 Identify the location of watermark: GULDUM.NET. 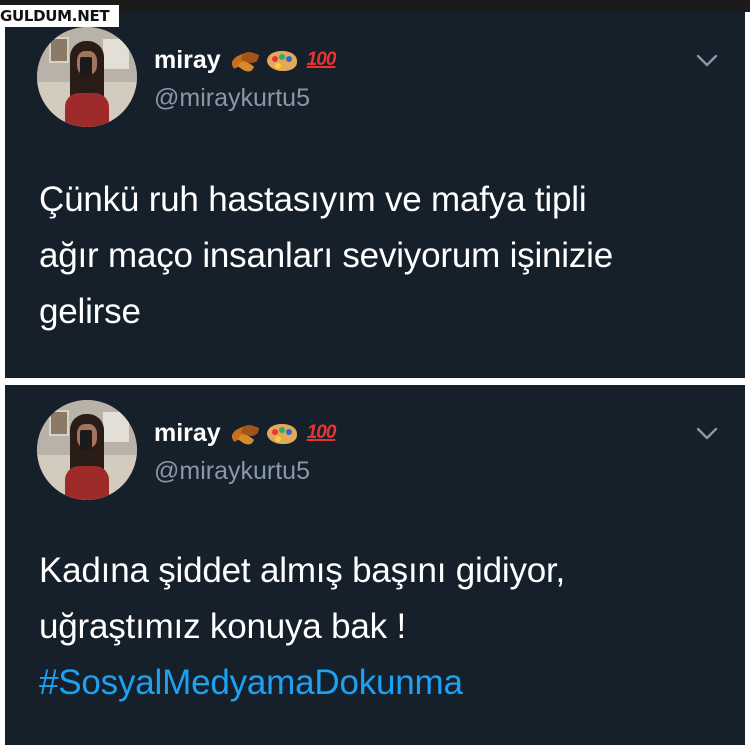
(60, 16).